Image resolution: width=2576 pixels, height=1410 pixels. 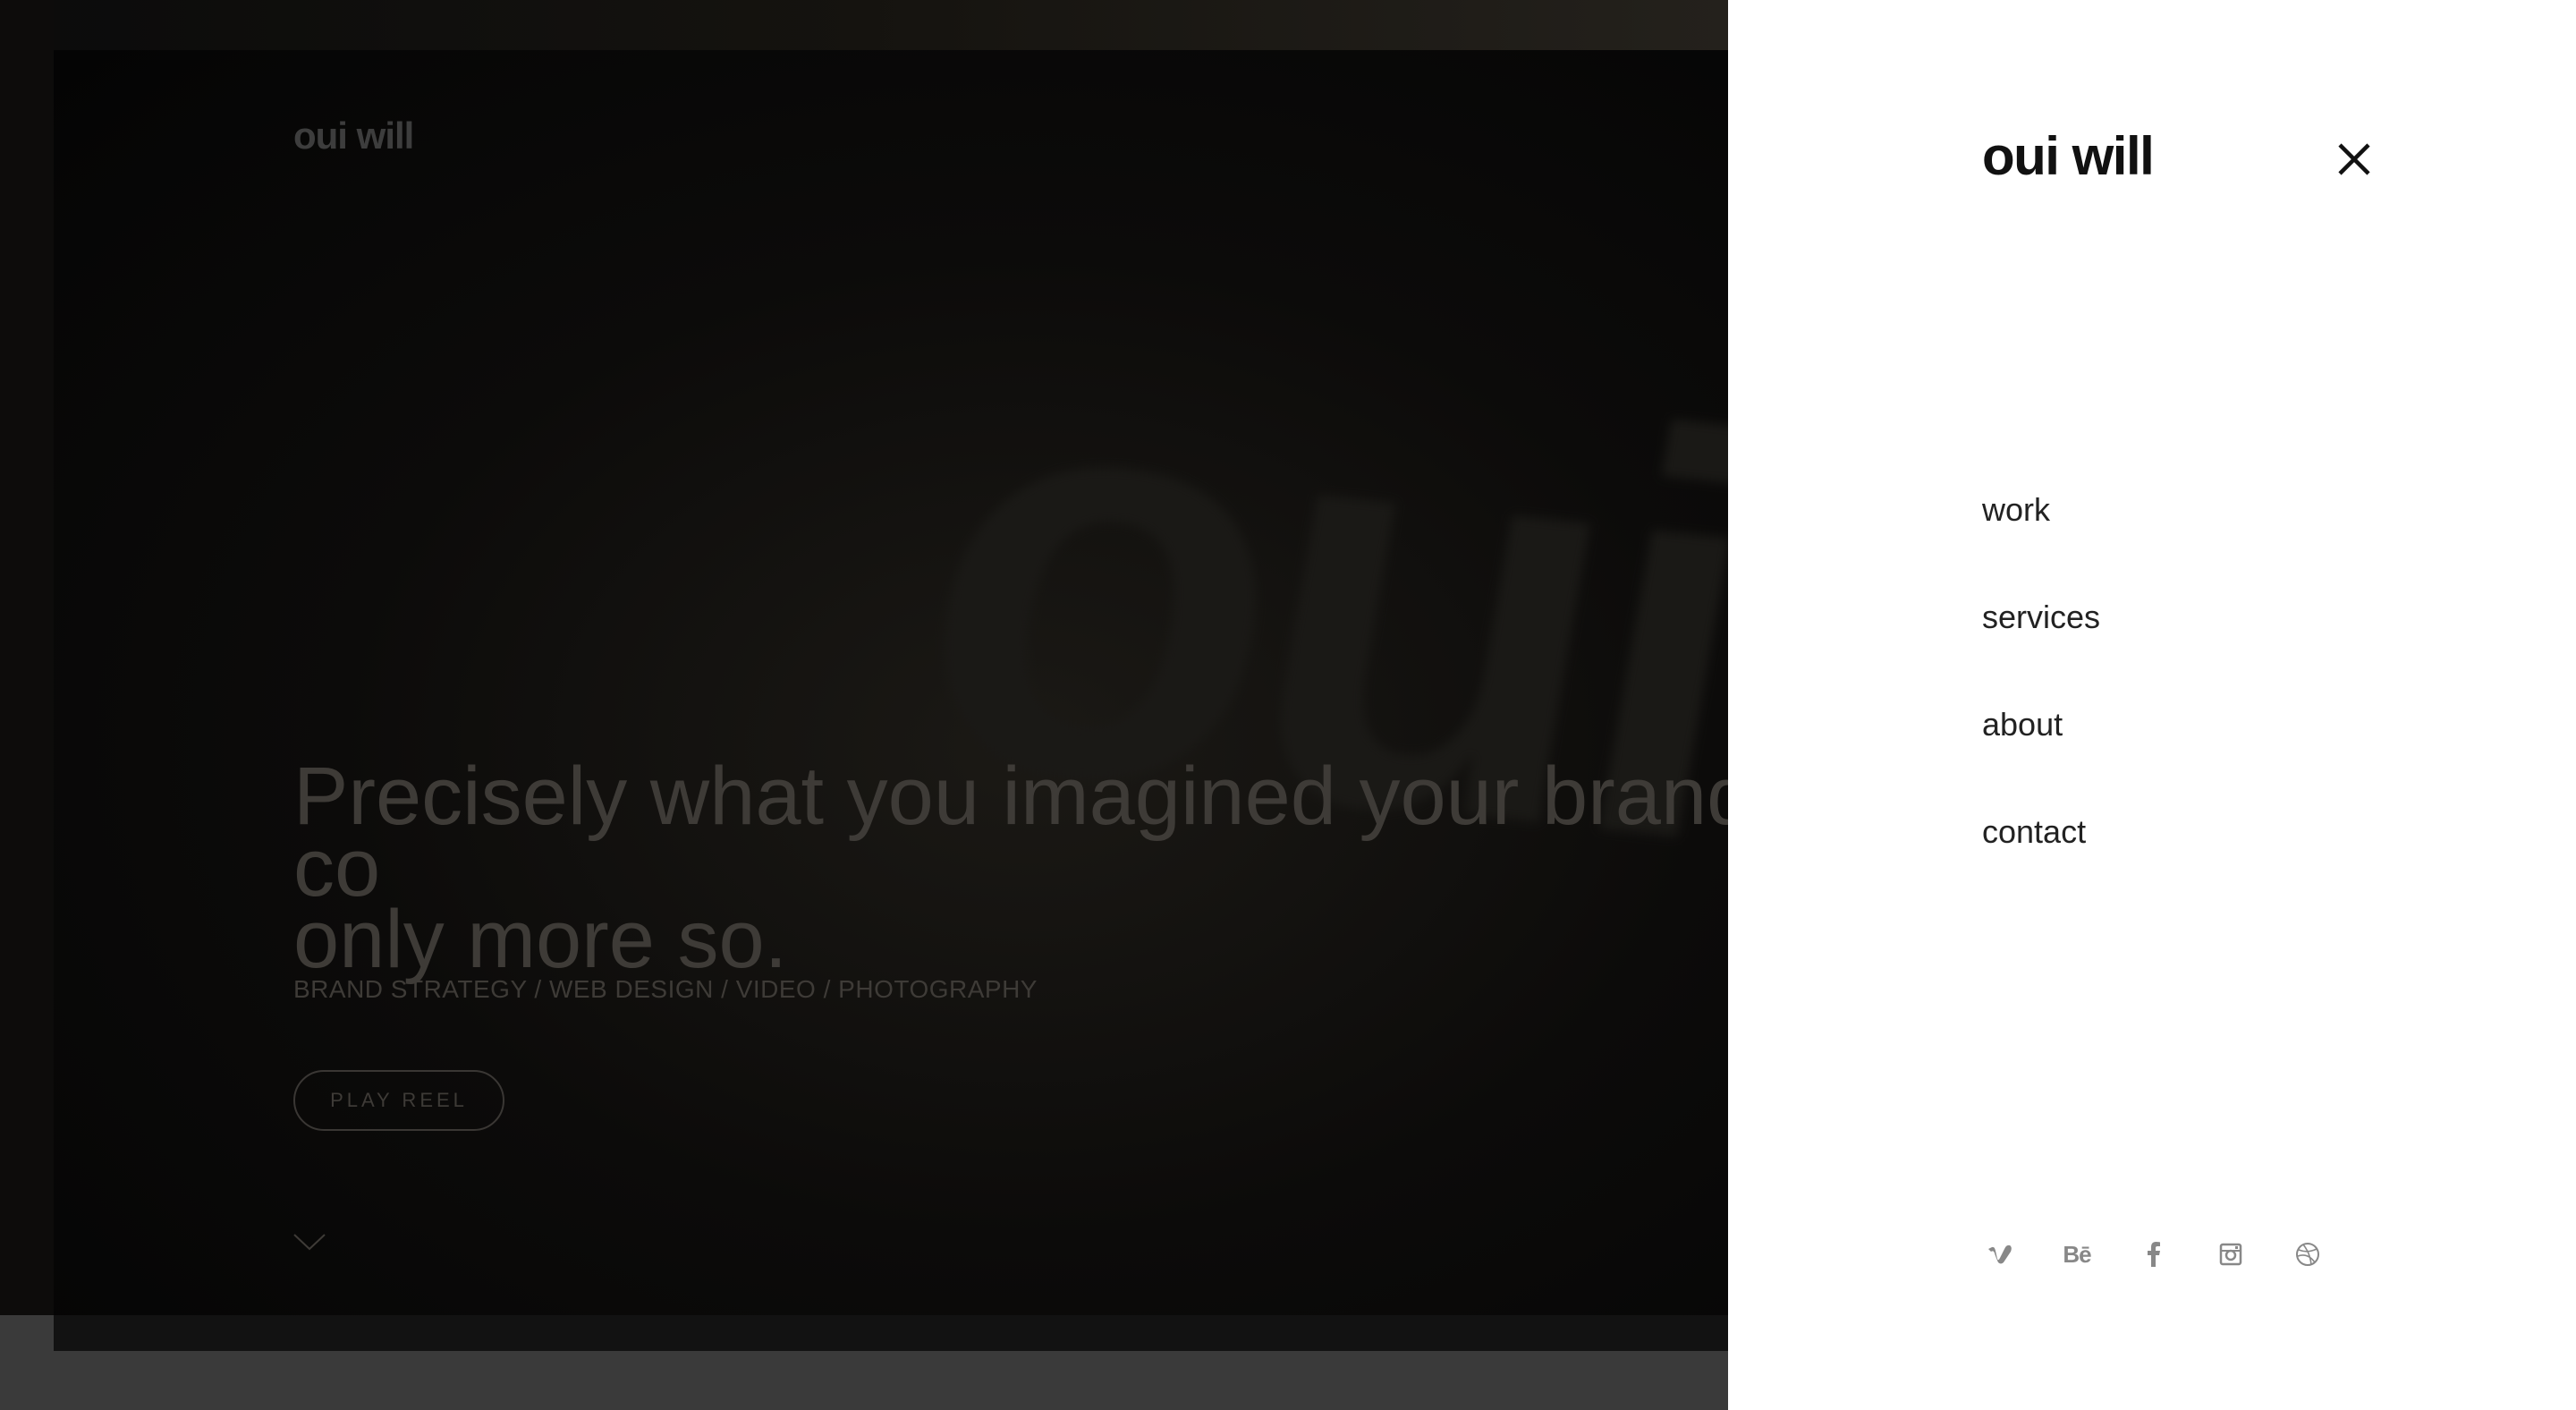 What do you see at coordinates (864, 25) in the screenshot?
I see `hero-top-band` at bounding box center [864, 25].